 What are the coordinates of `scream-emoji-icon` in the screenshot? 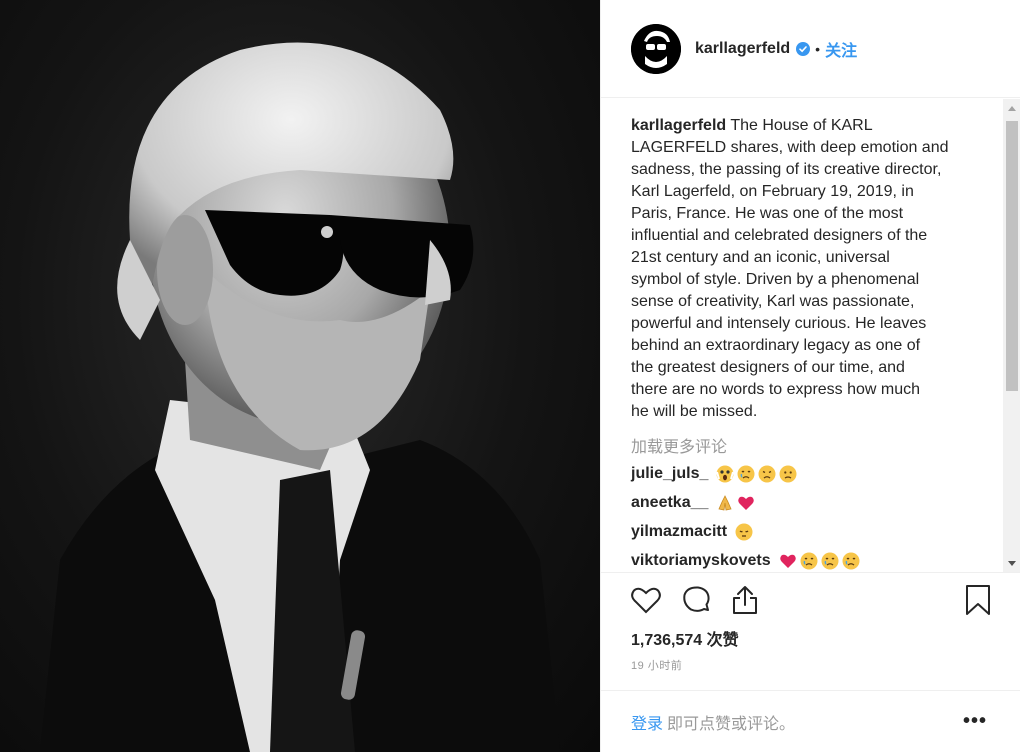 It's located at (725, 474).